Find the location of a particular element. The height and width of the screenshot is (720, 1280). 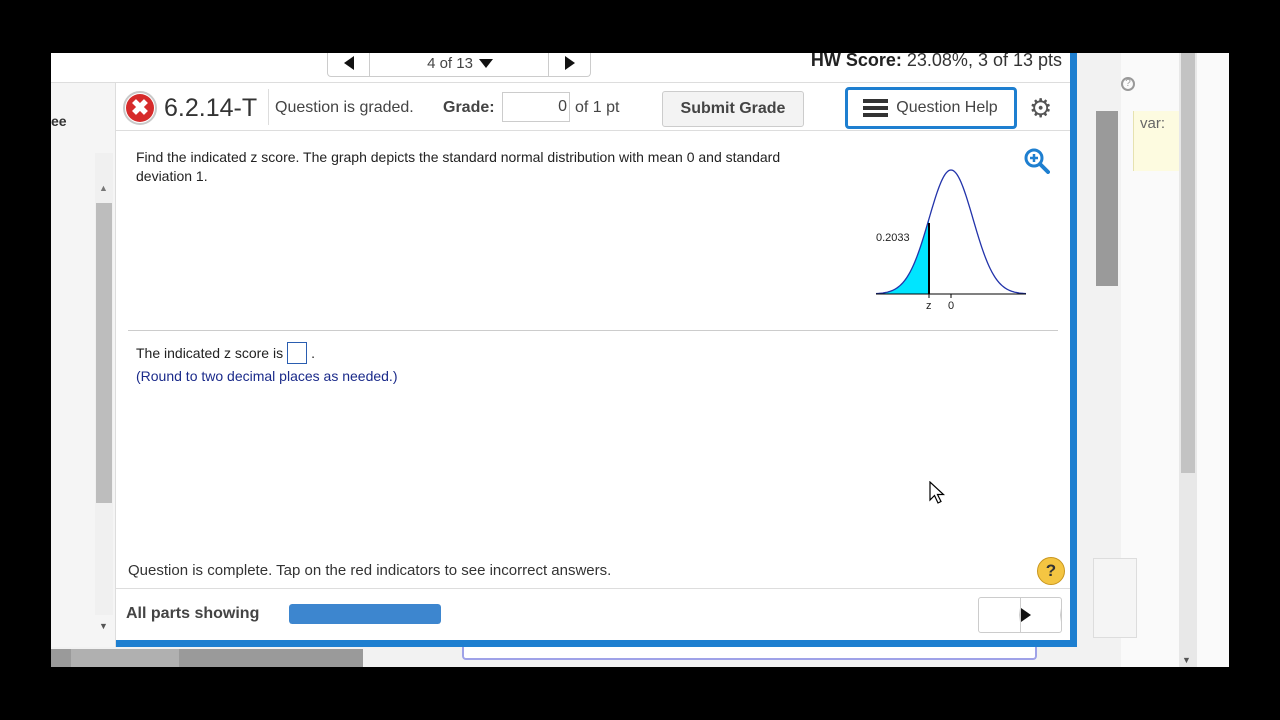

parts-progress-bar is located at coordinates (365, 614).